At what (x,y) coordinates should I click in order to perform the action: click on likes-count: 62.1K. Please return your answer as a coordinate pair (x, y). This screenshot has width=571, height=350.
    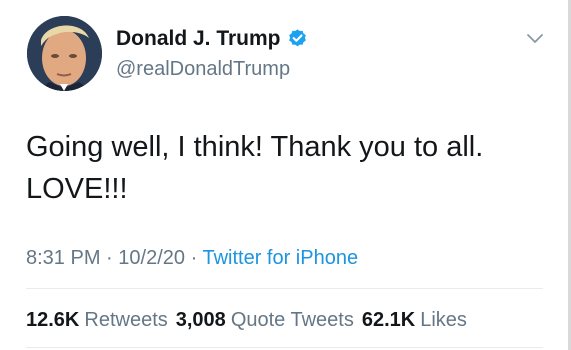
    Looking at the image, I should click on (388, 320).